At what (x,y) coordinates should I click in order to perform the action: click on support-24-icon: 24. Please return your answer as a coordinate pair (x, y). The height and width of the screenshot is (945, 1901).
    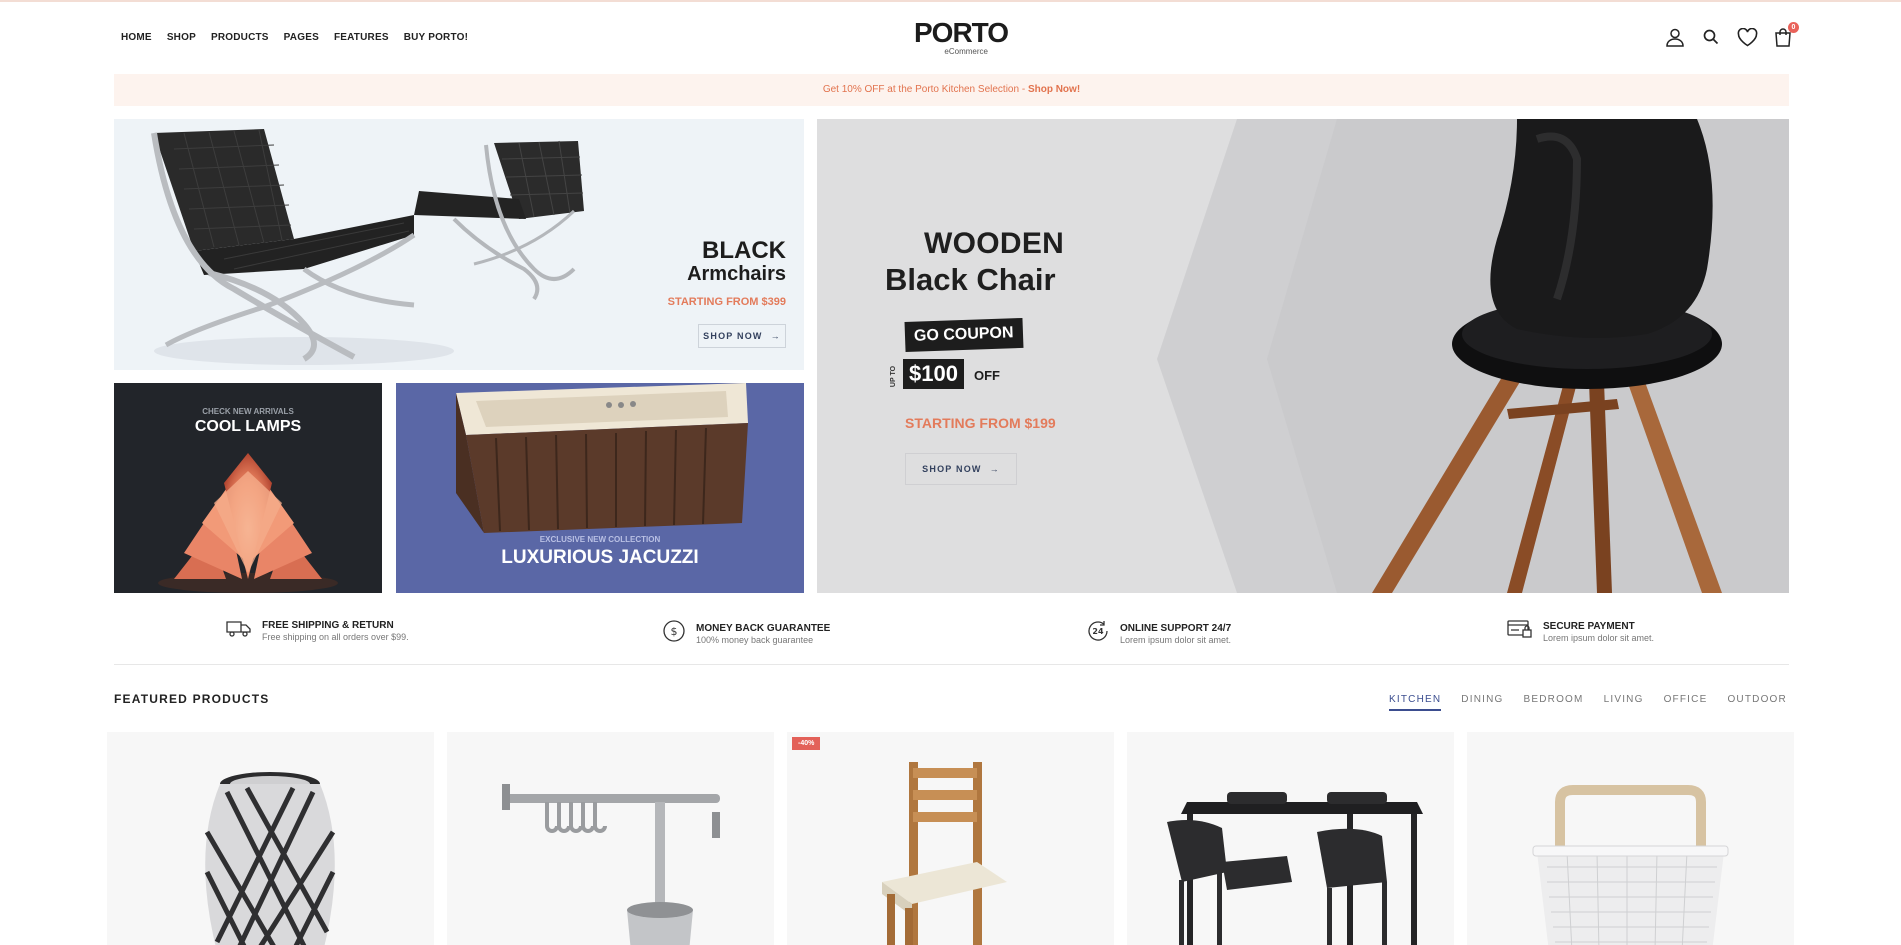
    Looking at the image, I should click on (1098, 633).